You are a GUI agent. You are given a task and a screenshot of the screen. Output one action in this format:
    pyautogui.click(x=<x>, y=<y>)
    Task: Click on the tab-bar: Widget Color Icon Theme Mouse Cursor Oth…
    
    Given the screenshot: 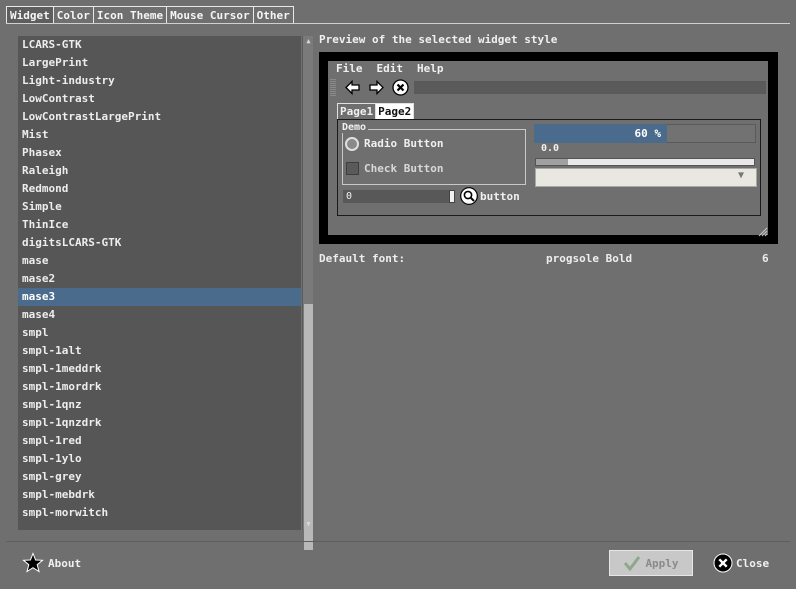 What is the action you would take?
    pyautogui.click(x=150, y=15)
    